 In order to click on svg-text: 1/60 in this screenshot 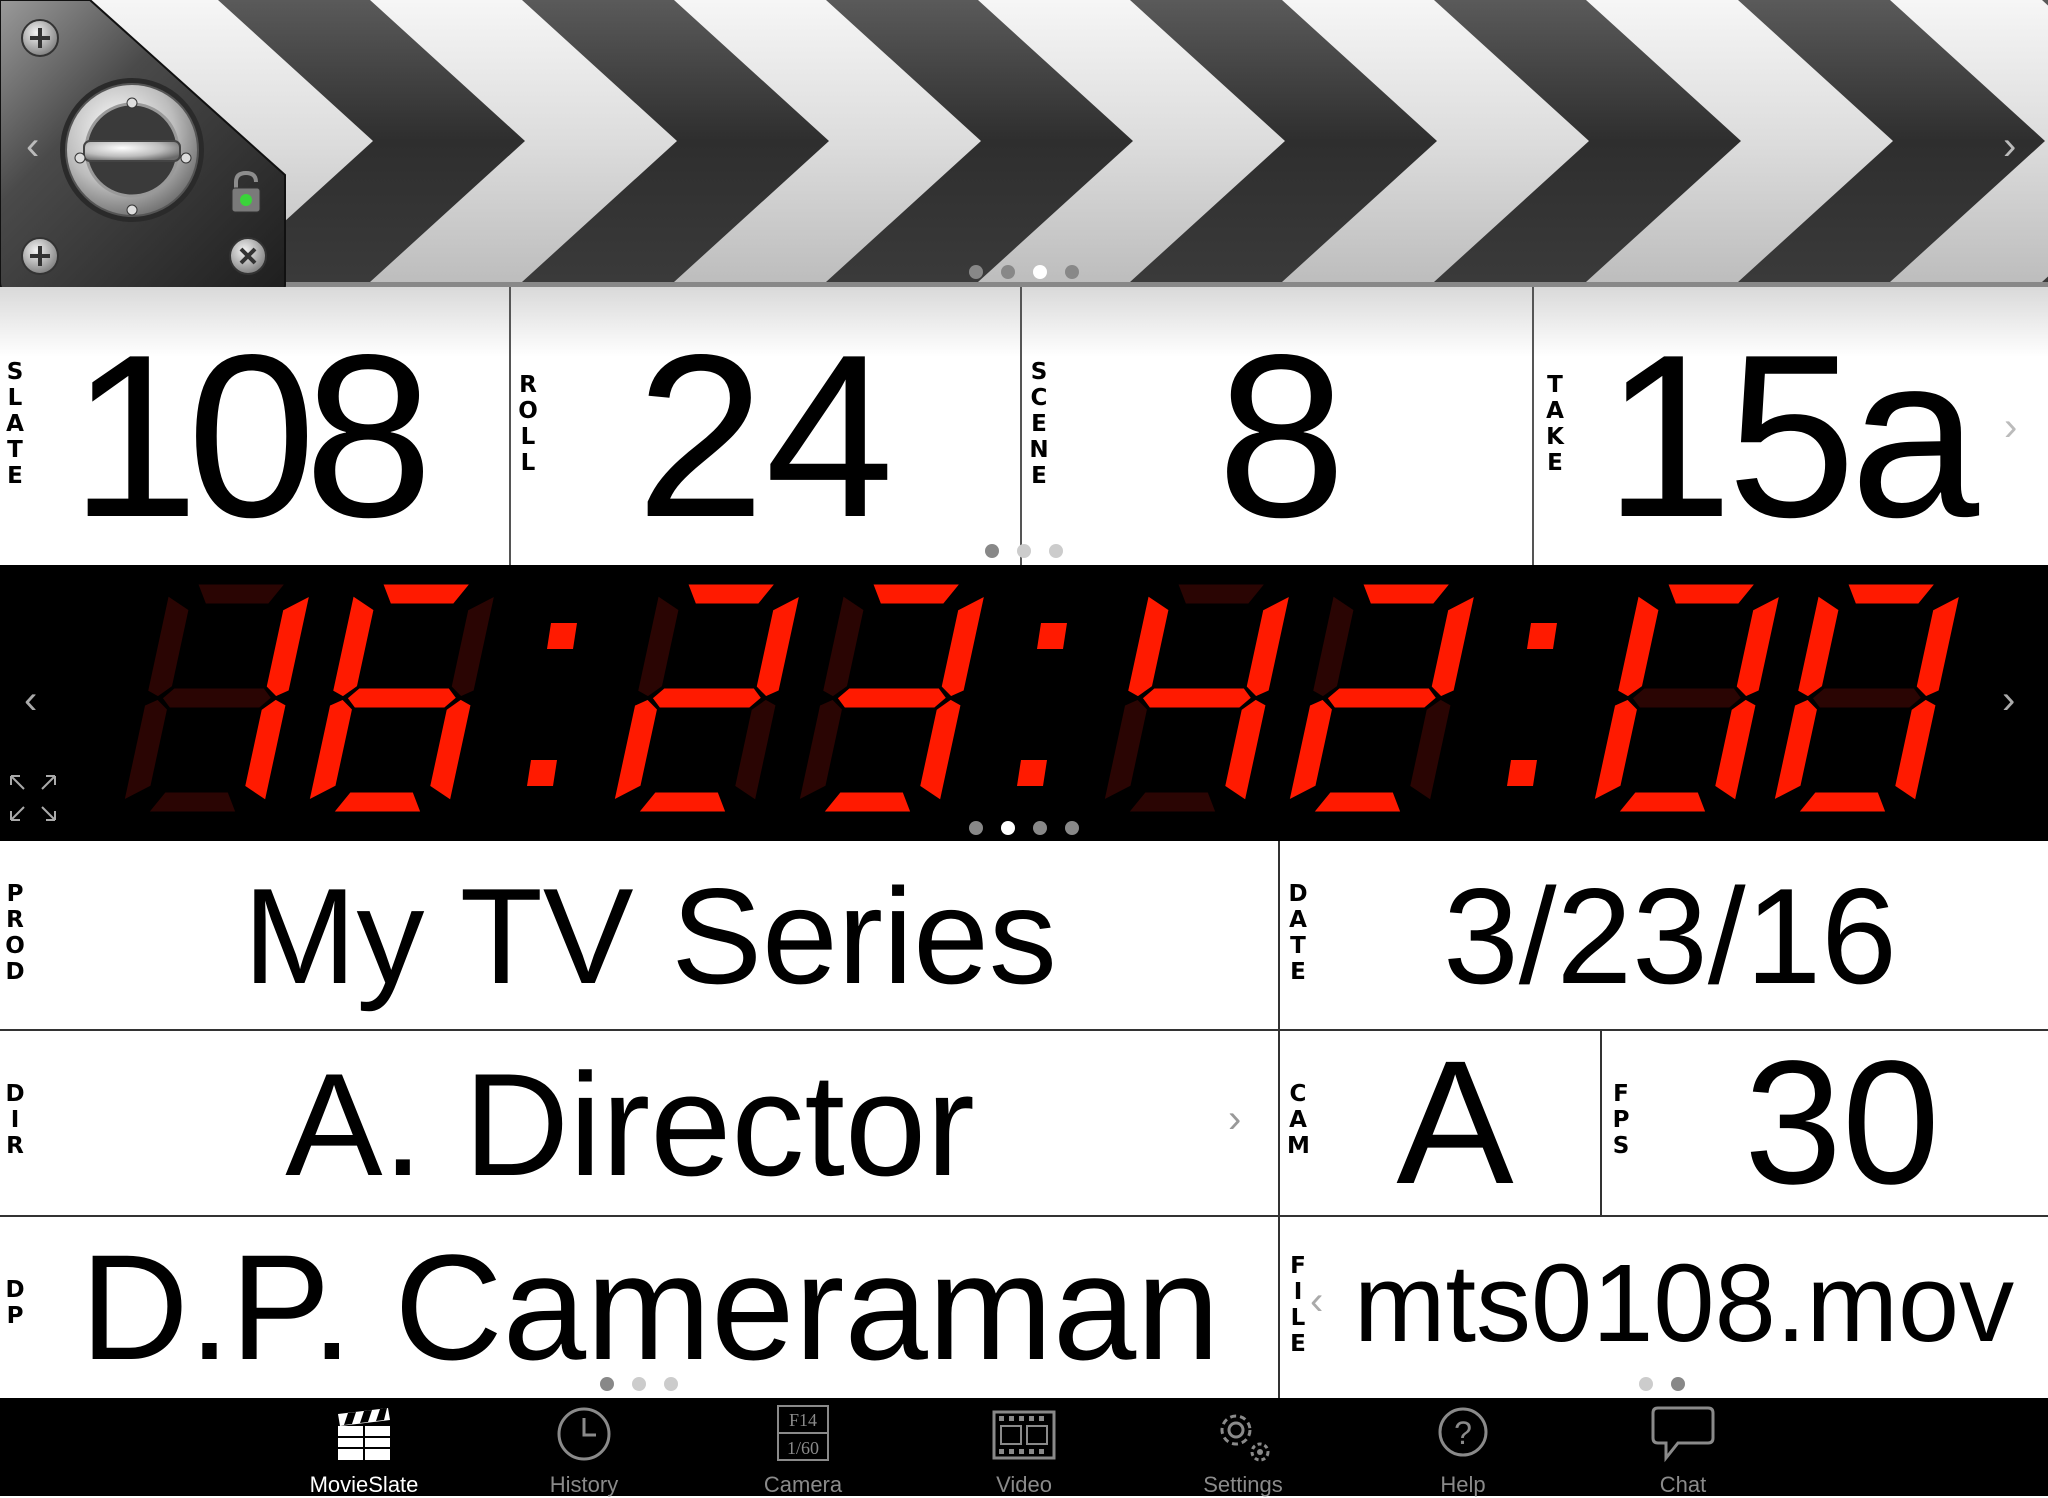, I will do `click(803, 1448)`.